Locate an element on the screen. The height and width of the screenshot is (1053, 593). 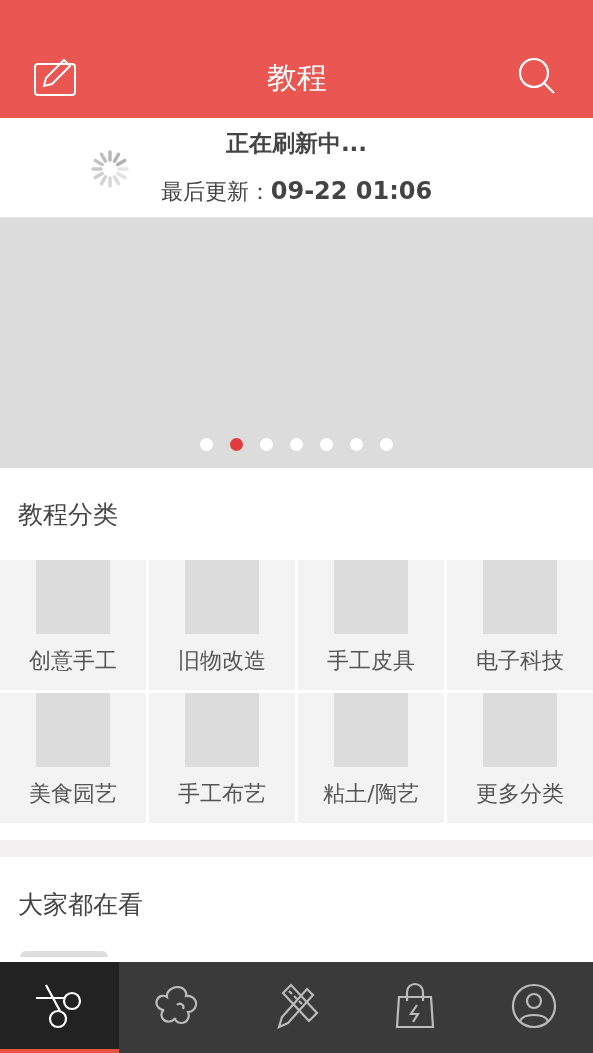
edit-icon is located at coordinates (56, 76).